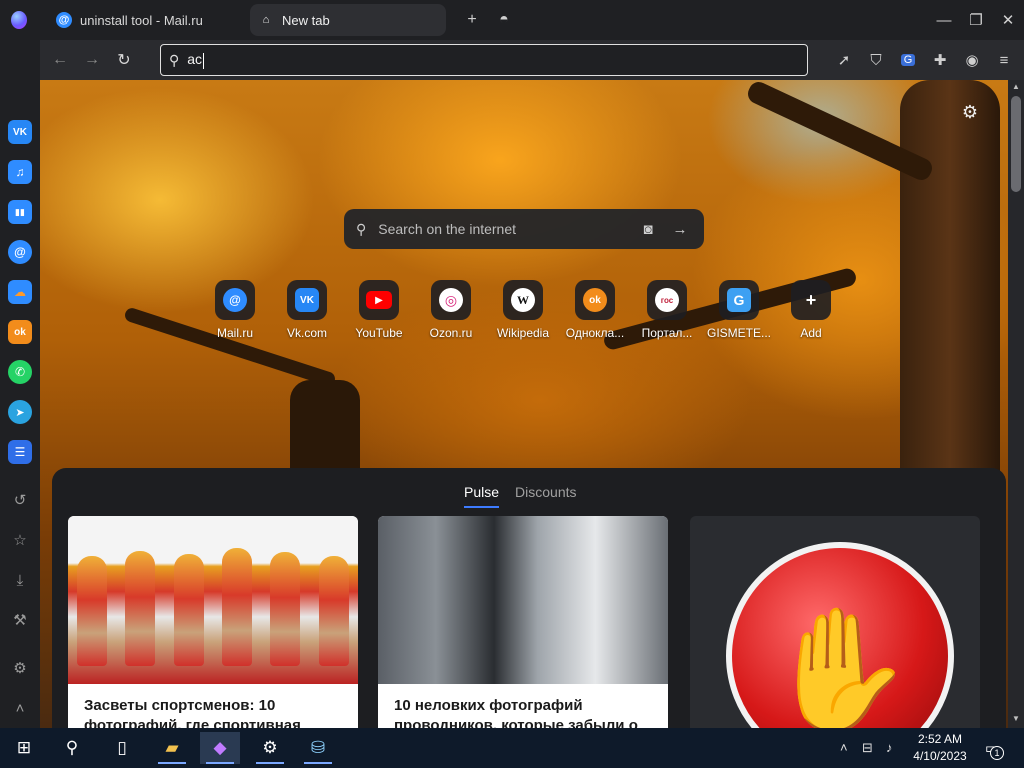 This screenshot has width=1024, height=768. What do you see at coordinates (944, 20) in the screenshot?
I see `minimize-icon: —` at bounding box center [944, 20].